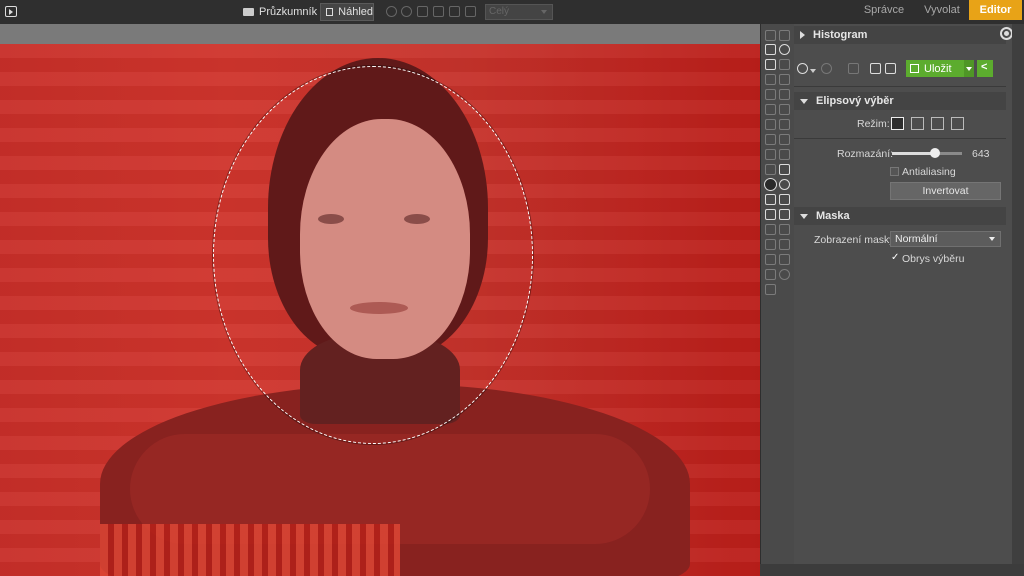  What do you see at coordinates (1018, 294) in the screenshot?
I see `panel-scrollbar` at bounding box center [1018, 294].